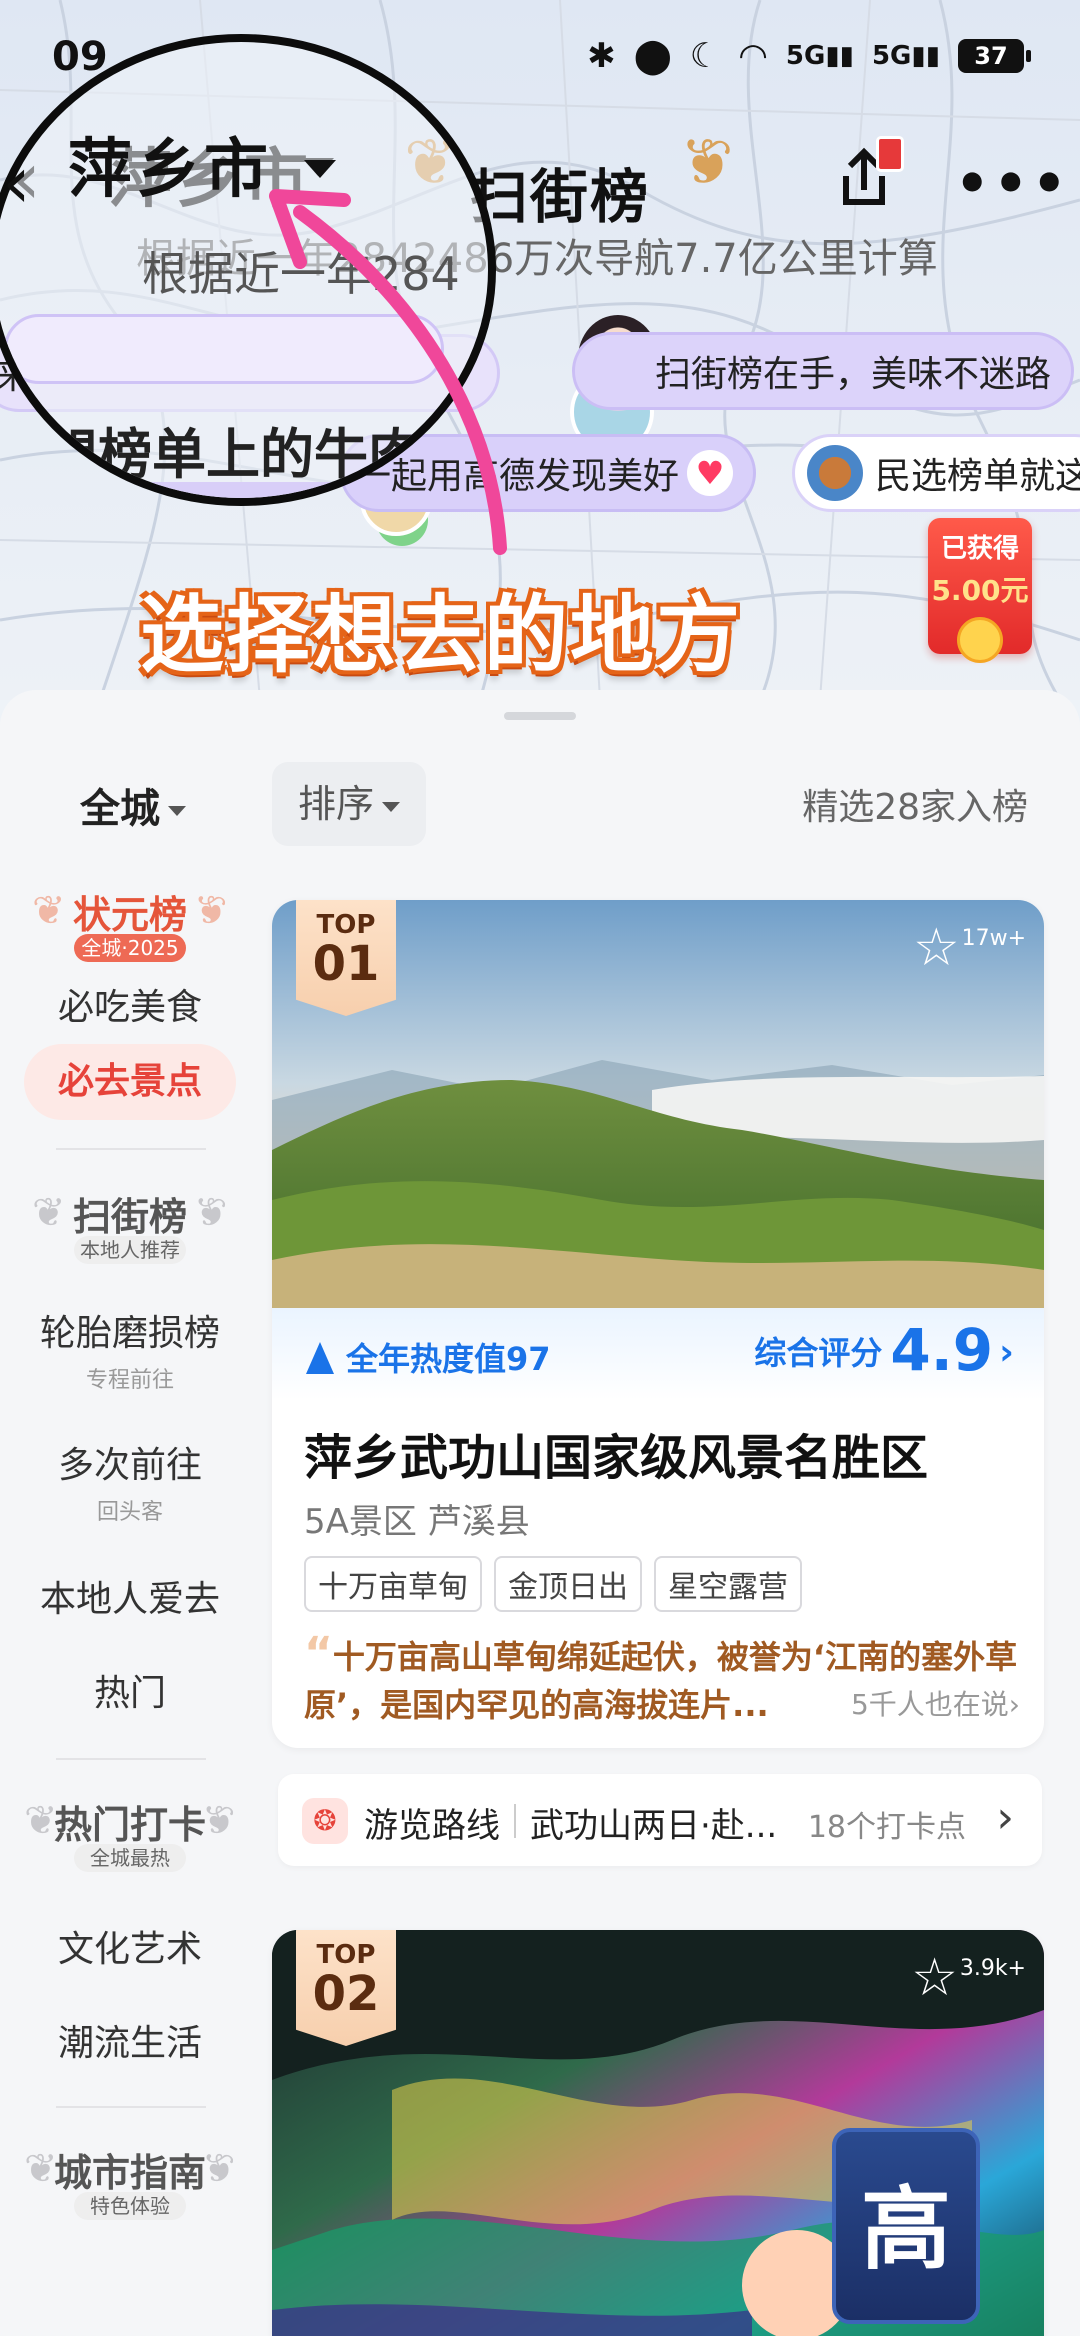  I want to click on red-packet-badge: 已获得 5.00元, so click(980, 590).